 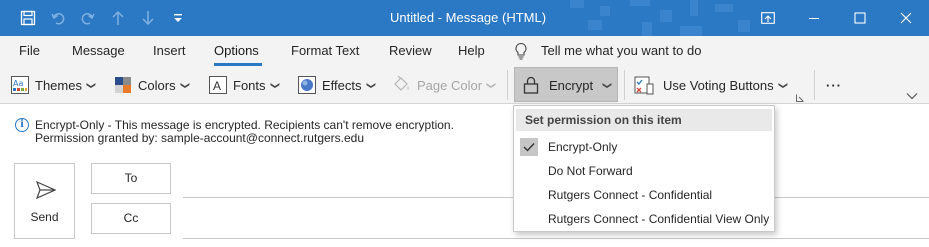 I want to click on more-options-button: ···, so click(x=834, y=85).